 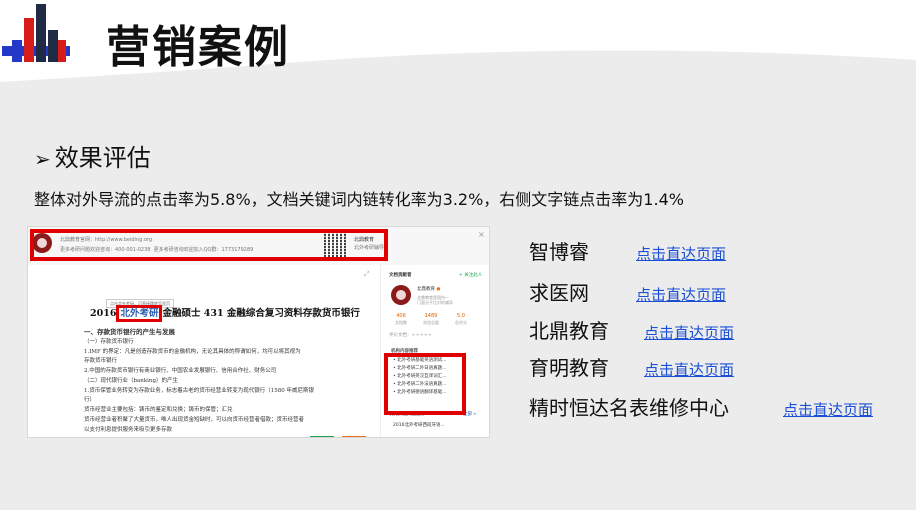 What do you see at coordinates (354, 436) in the screenshot?
I see `favorite-button` at bounding box center [354, 436].